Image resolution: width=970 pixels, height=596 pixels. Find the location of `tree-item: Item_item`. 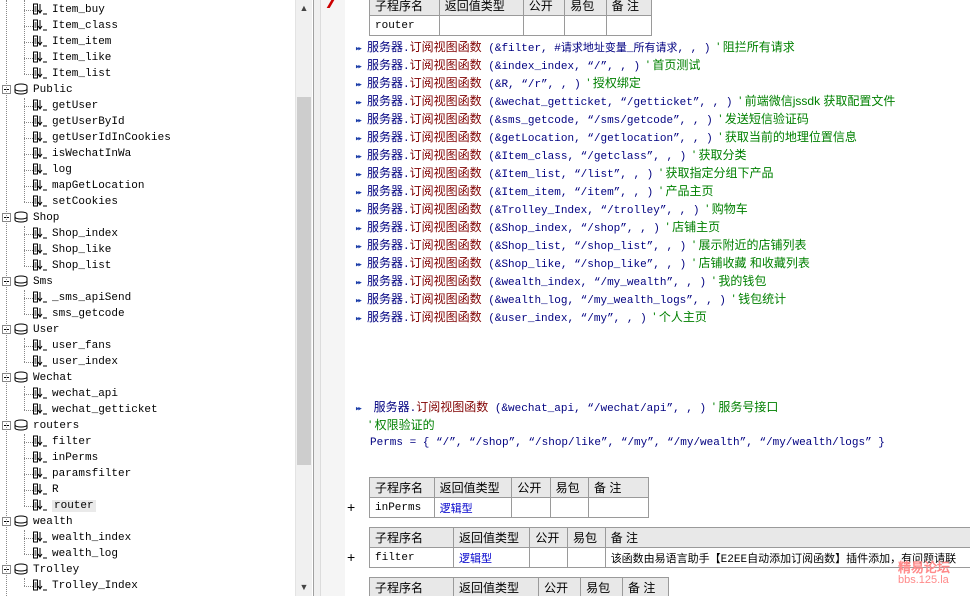

tree-item: Item_item is located at coordinates (72, 42).